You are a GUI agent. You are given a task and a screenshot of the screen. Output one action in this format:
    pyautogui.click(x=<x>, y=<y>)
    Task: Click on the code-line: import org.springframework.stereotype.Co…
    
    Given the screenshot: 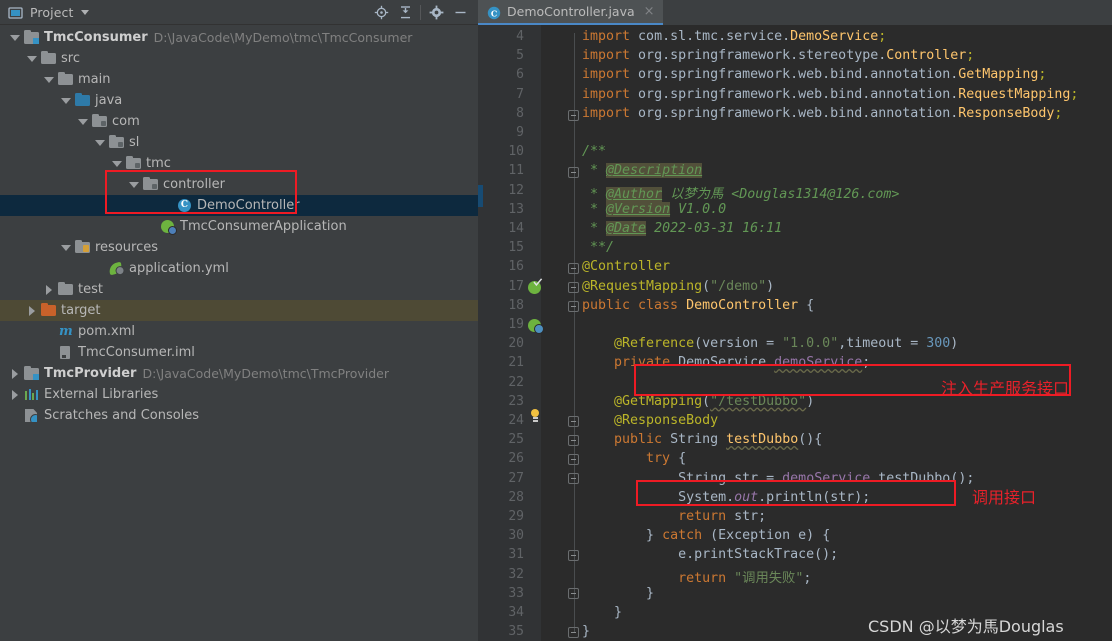 What is the action you would take?
    pyautogui.click(x=778, y=55)
    